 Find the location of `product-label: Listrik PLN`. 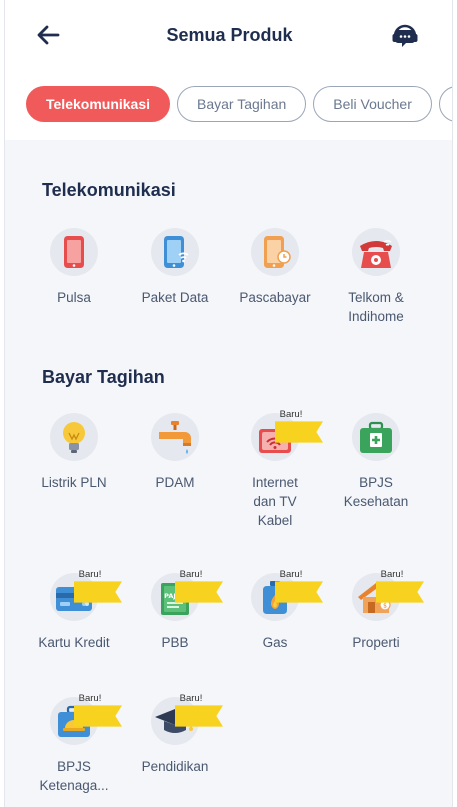

product-label: Listrik PLN is located at coordinates (74, 482).